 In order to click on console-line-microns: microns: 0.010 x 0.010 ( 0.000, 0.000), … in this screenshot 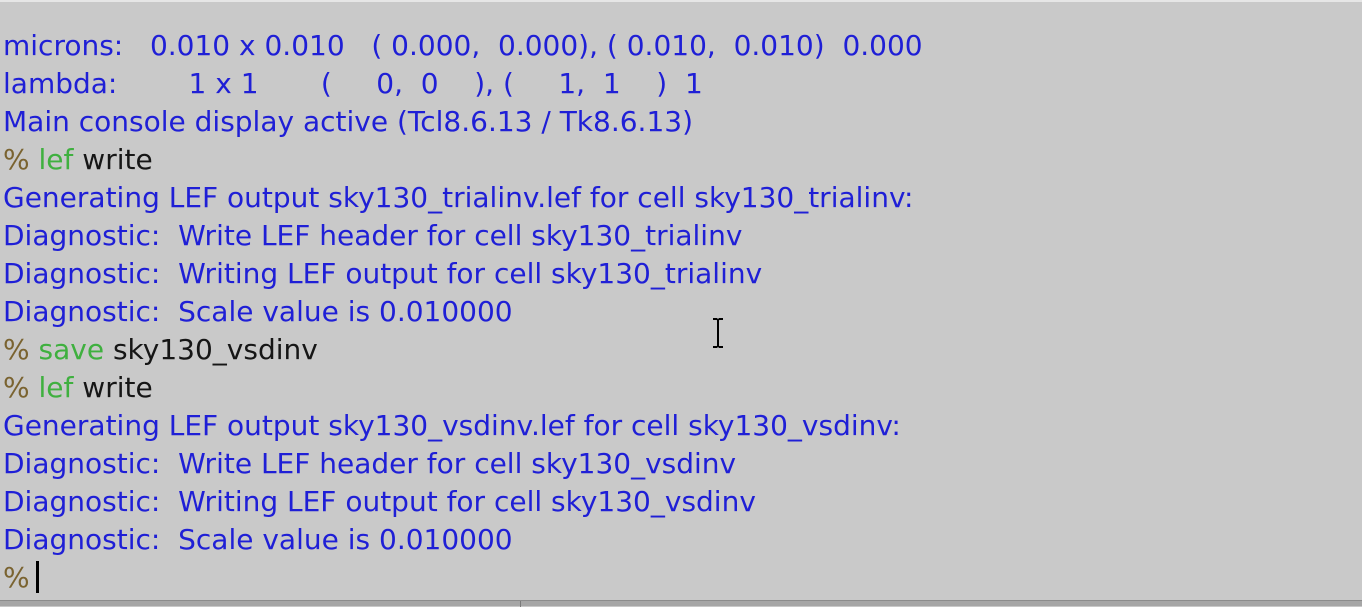, I will do `click(463, 45)`.